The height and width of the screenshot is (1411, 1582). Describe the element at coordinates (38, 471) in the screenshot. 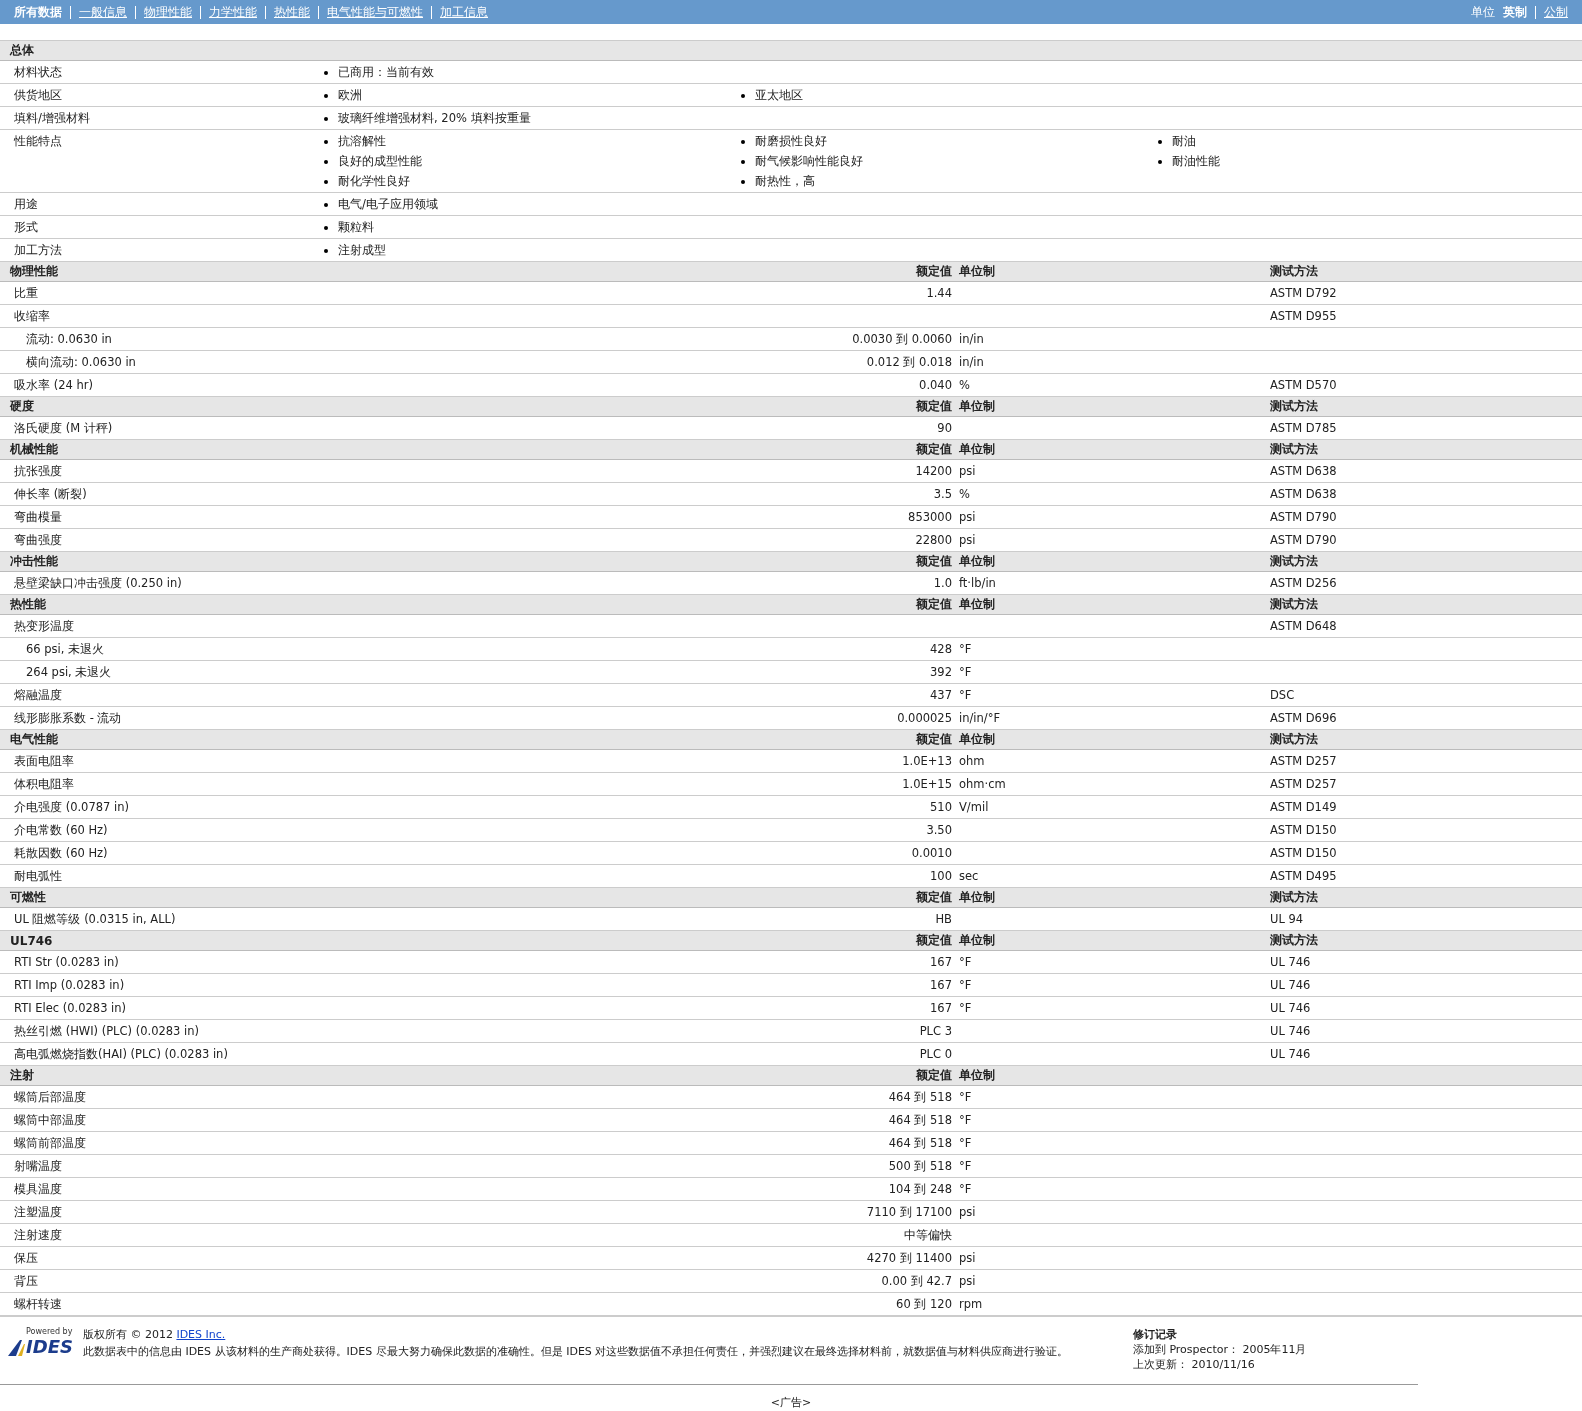

I see `property-name: 抗张强度` at that location.